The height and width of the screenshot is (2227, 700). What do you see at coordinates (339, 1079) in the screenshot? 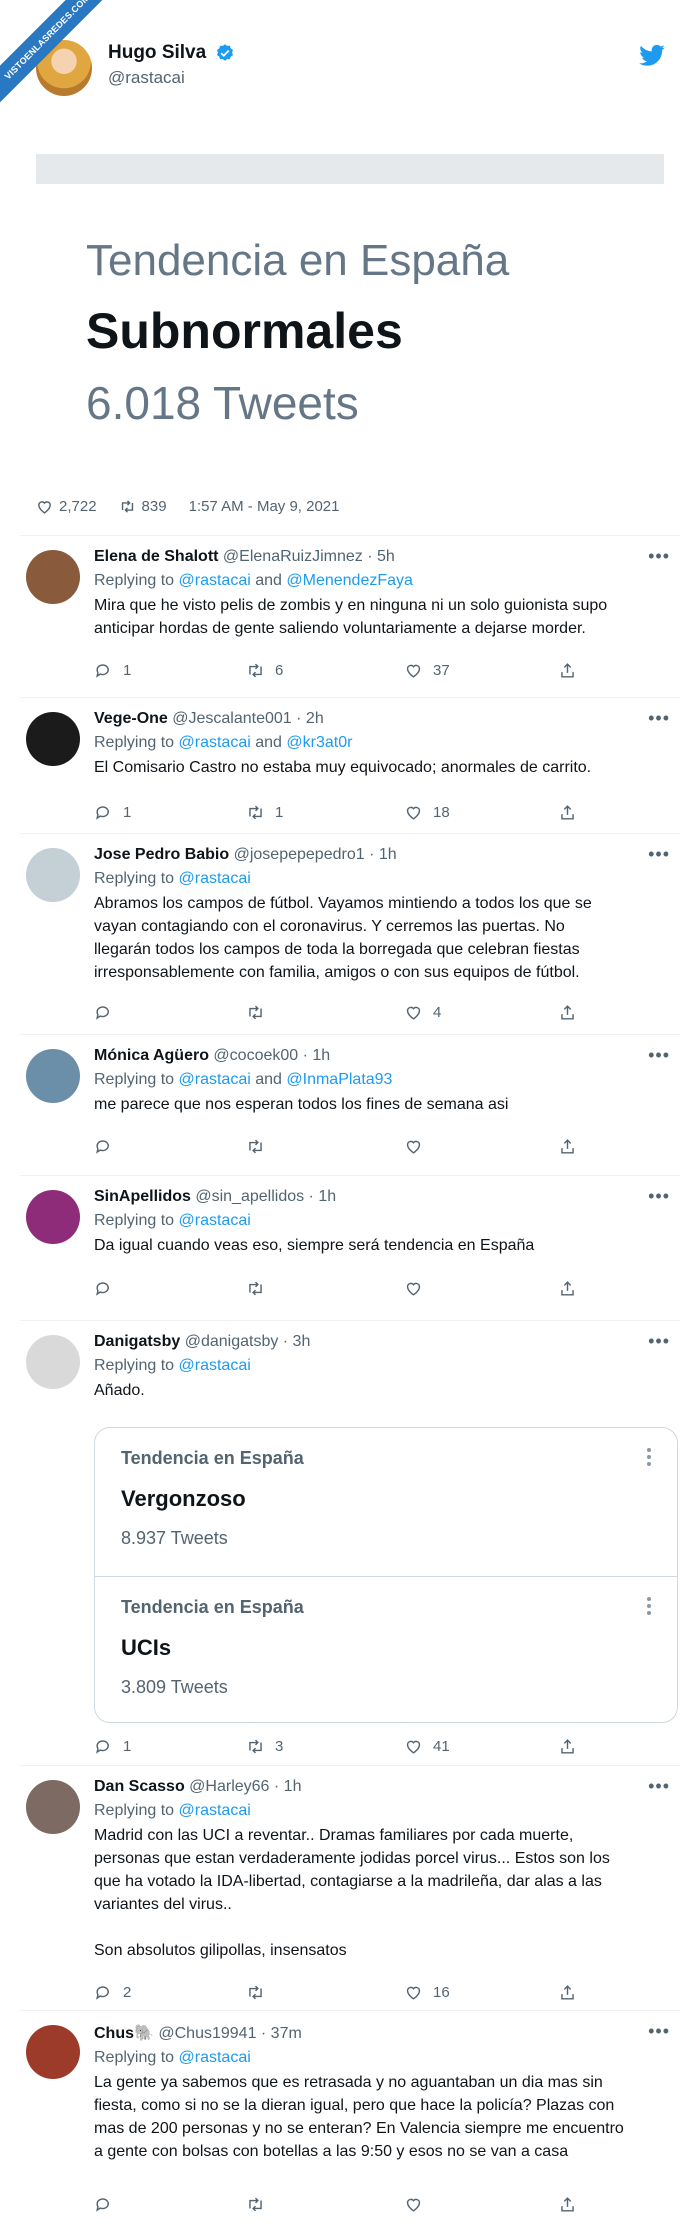
I see `mention-link: @InmaPlata93` at bounding box center [339, 1079].